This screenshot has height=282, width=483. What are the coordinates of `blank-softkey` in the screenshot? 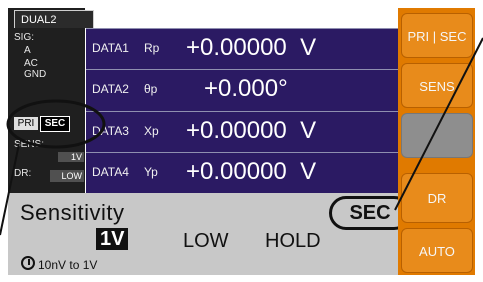 It's located at (437, 135).